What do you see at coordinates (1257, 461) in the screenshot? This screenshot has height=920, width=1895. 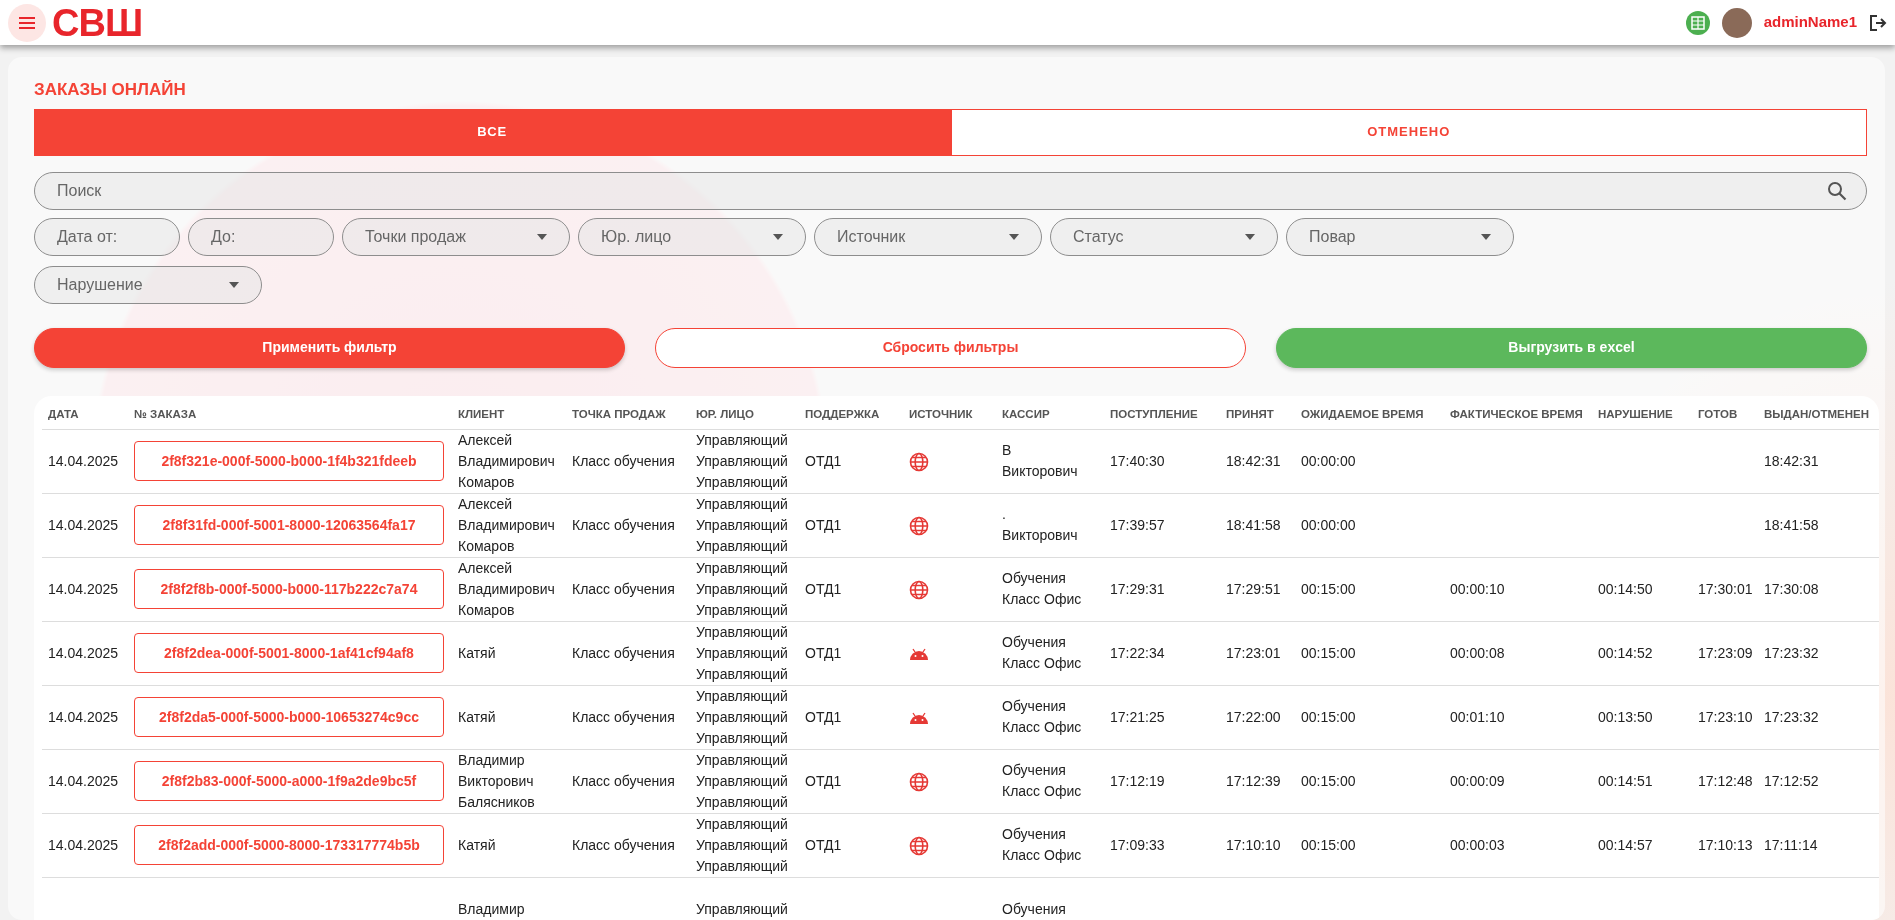 I see `table-cell: 18:42:31` at bounding box center [1257, 461].